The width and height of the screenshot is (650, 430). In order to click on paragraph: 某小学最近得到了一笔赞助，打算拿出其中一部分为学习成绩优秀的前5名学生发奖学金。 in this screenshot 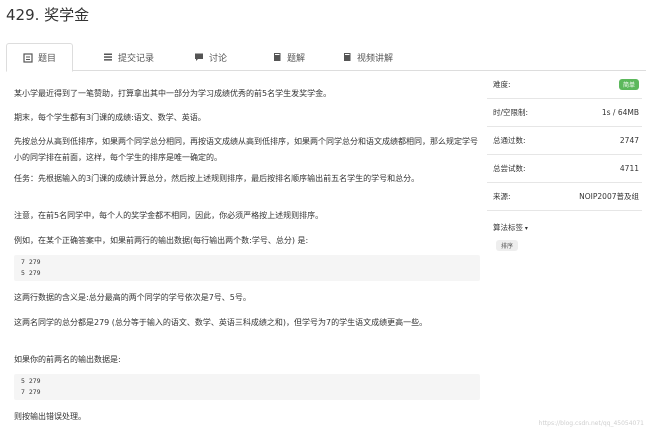, I will do `click(173, 93)`.